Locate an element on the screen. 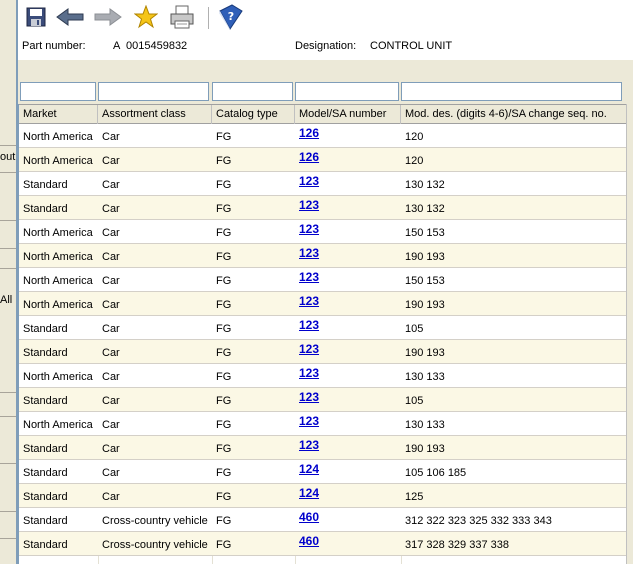 This screenshot has height=564, width=633. forward-button is located at coordinates (108, 18).